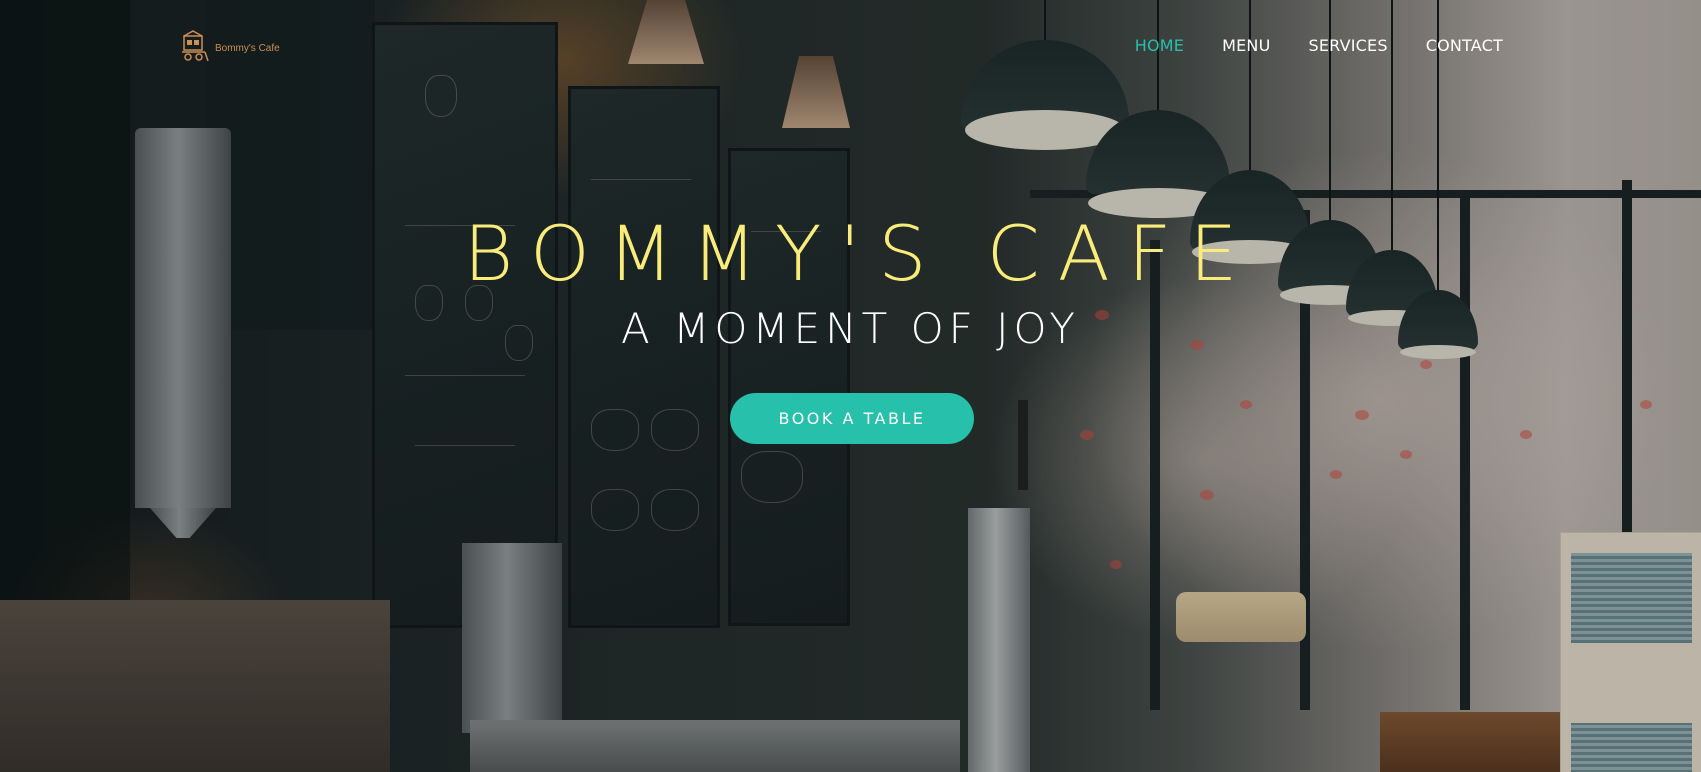 The height and width of the screenshot is (772, 1701). I want to click on nav-link-menu: MENU, so click(1246, 45).